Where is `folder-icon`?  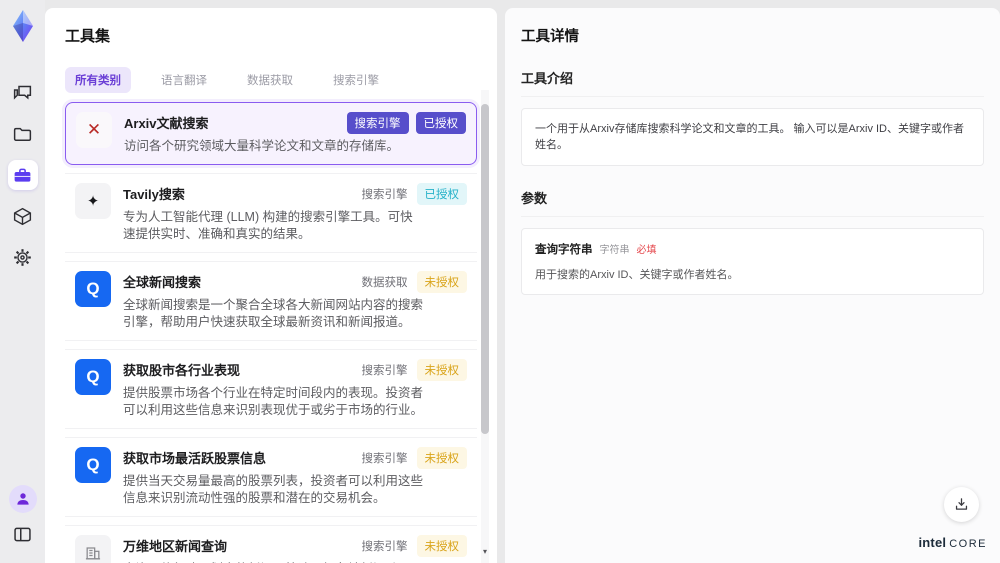
folder-icon is located at coordinates (22, 134).